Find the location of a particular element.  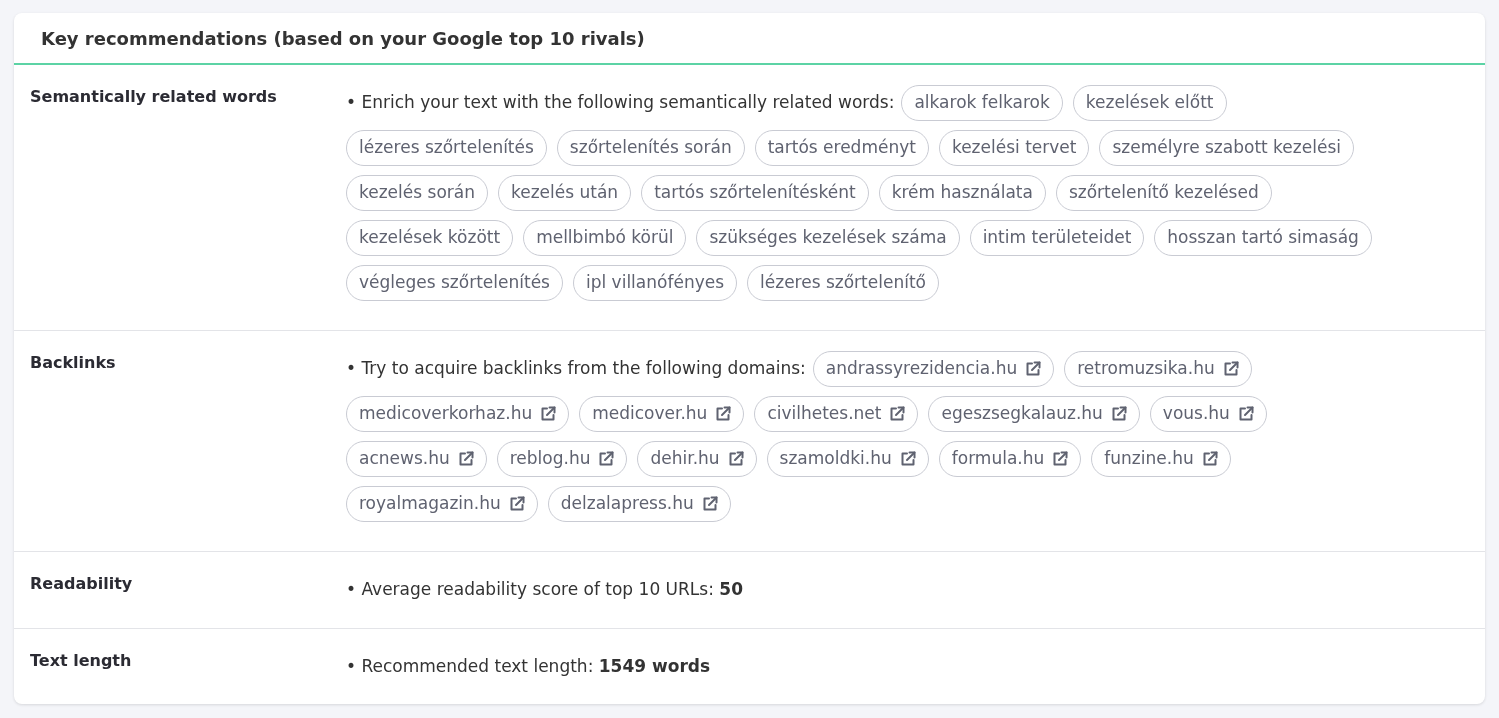

section-label: Backlinks is located at coordinates (73, 363).